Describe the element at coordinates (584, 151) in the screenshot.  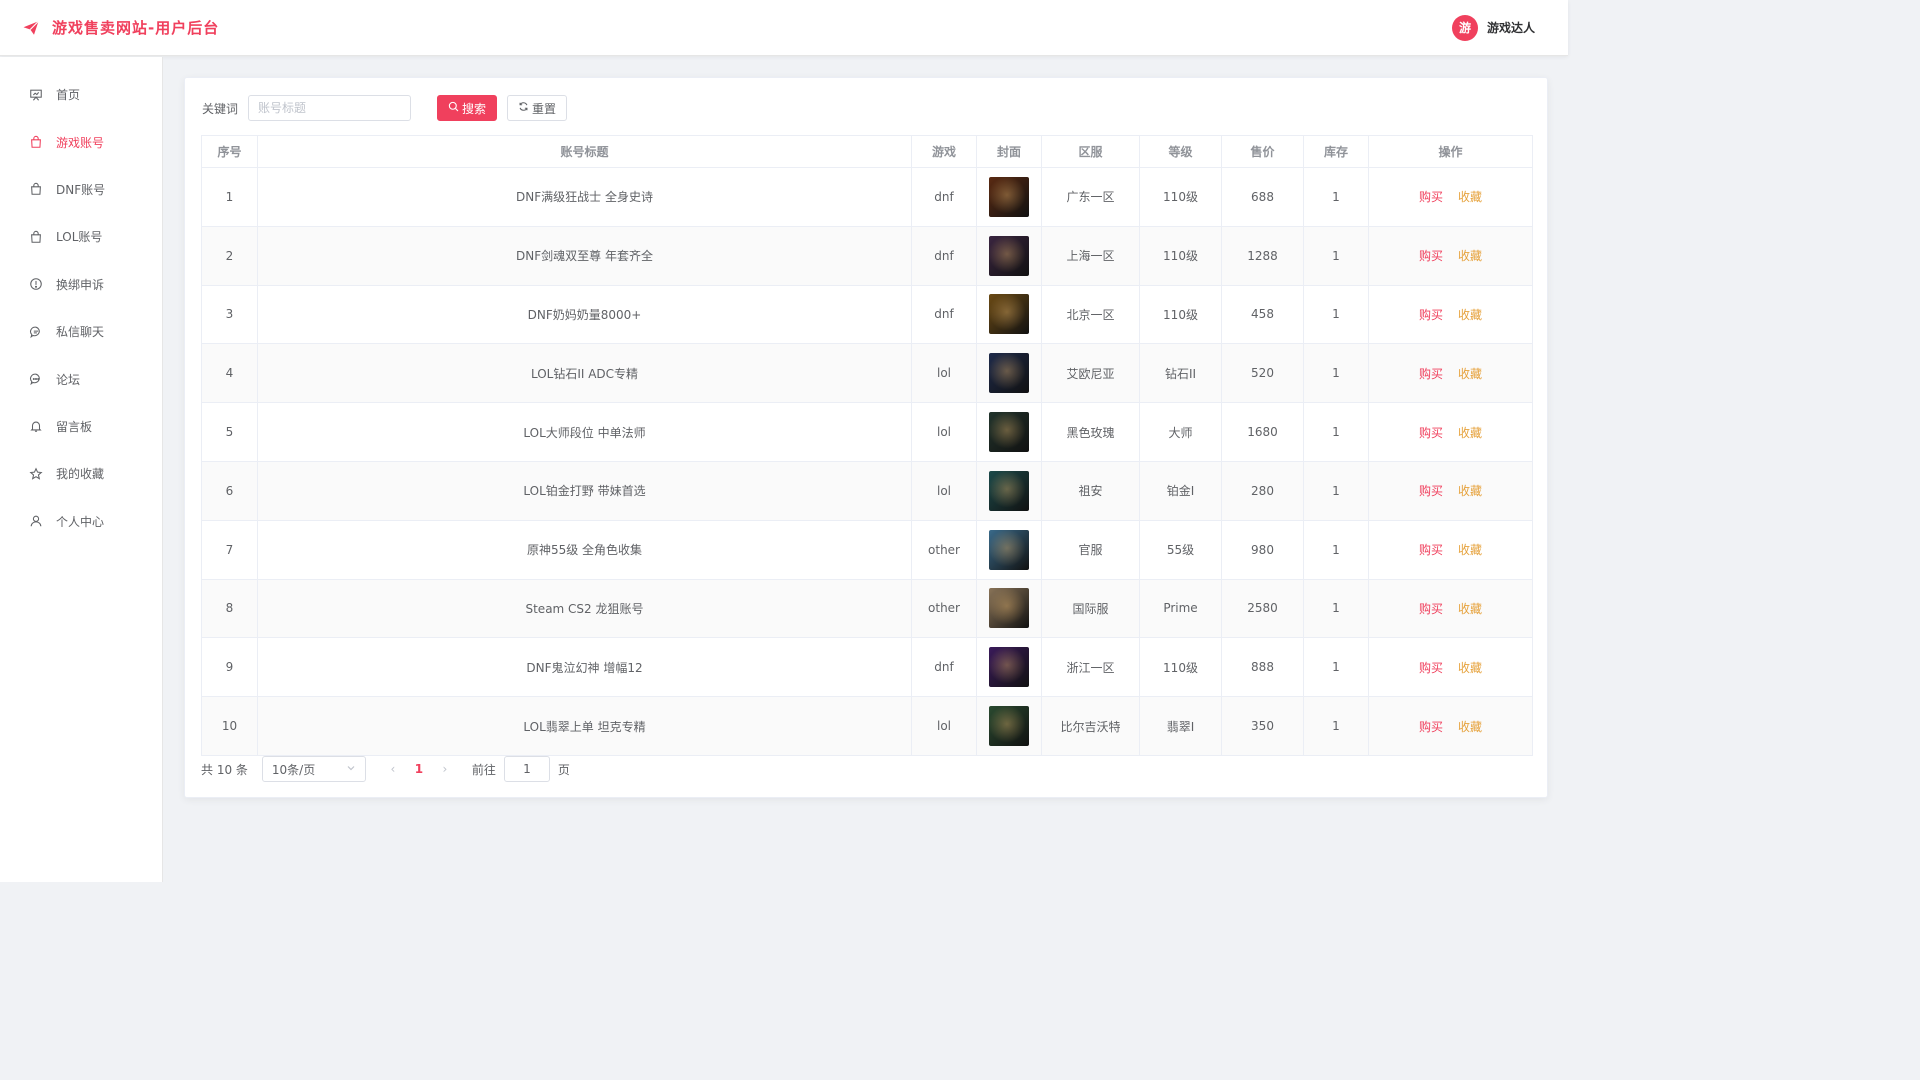
I see `column-header: 账号标题` at that location.